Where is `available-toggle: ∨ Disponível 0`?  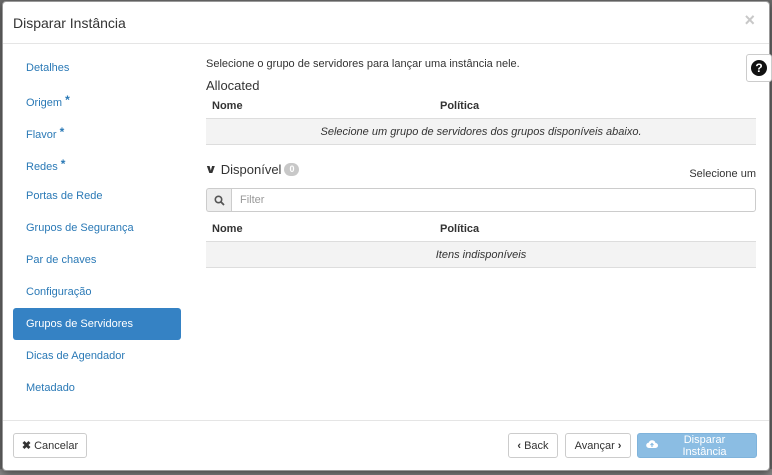 available-toggle: ∨ Disponível 0 is located at coordinates (252, 169).